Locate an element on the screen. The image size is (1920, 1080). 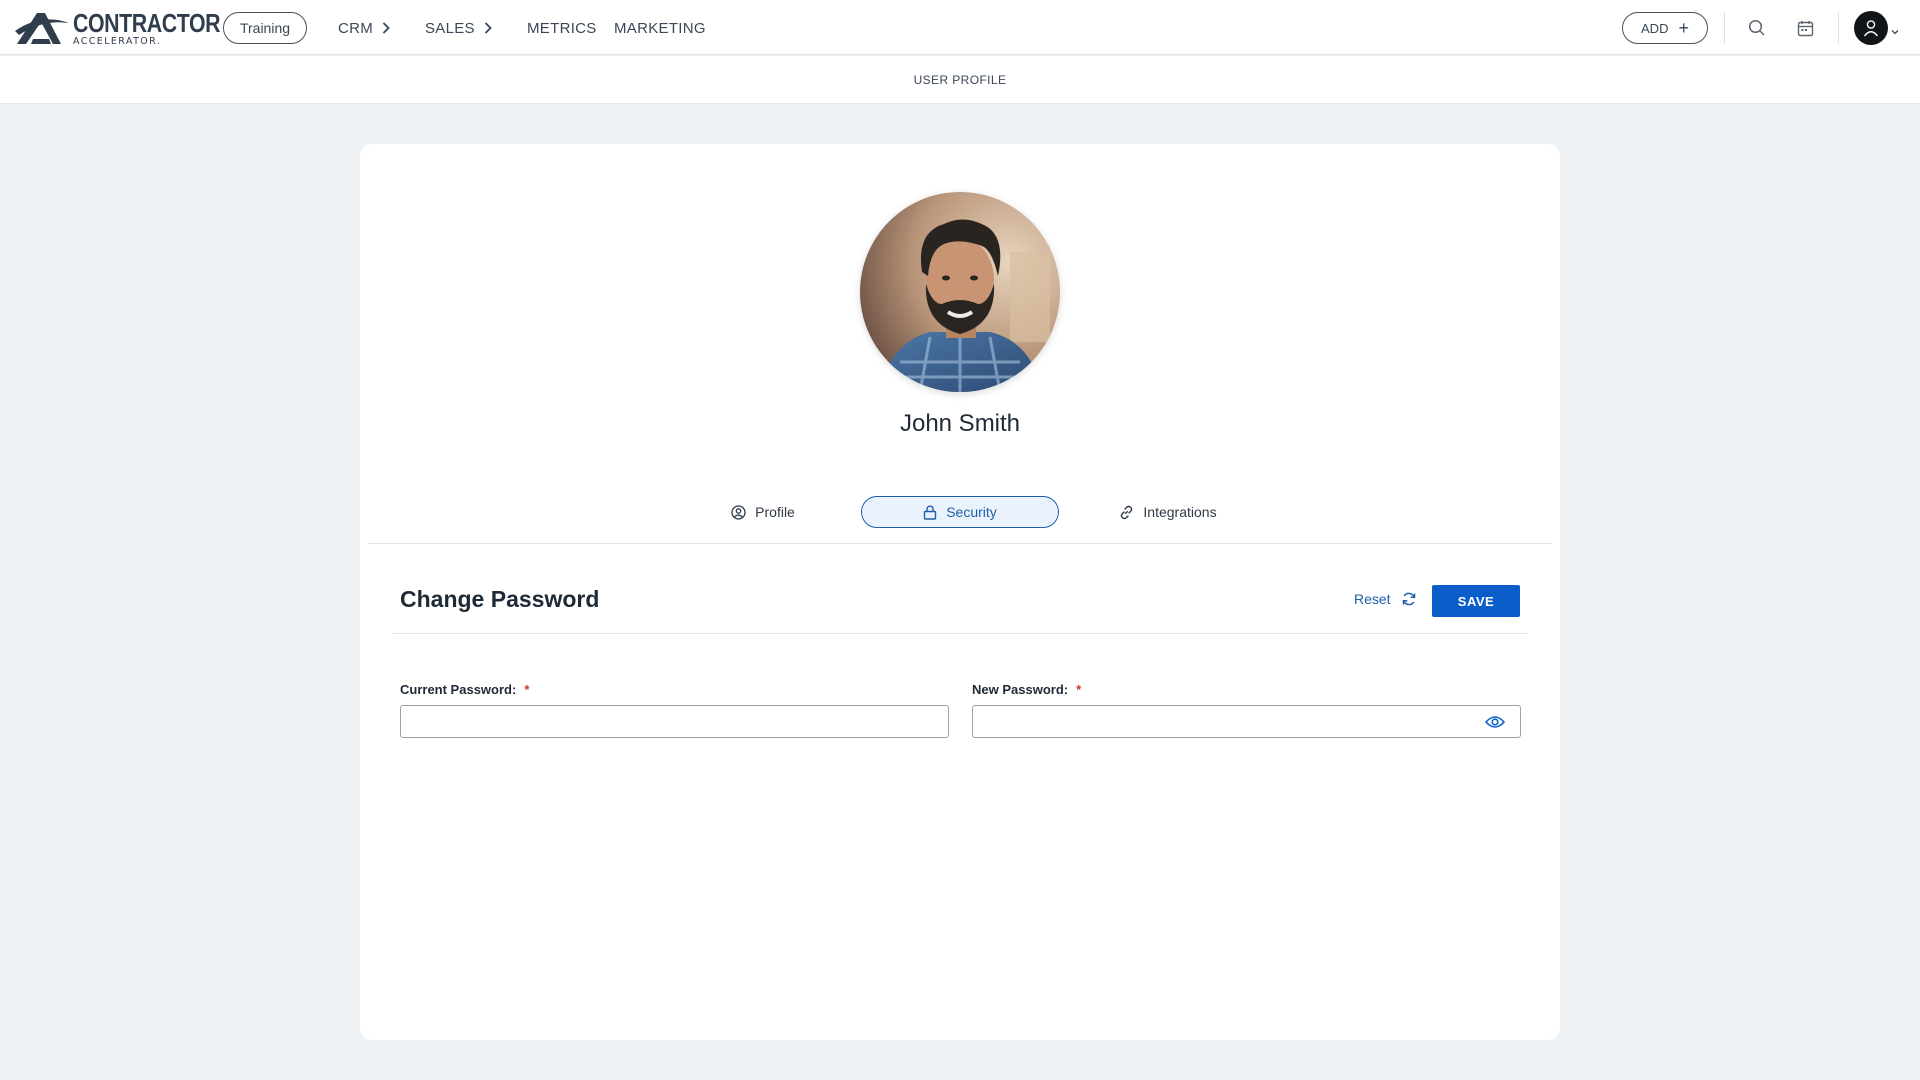
new-password-field is located at coordinates (1246, 721).